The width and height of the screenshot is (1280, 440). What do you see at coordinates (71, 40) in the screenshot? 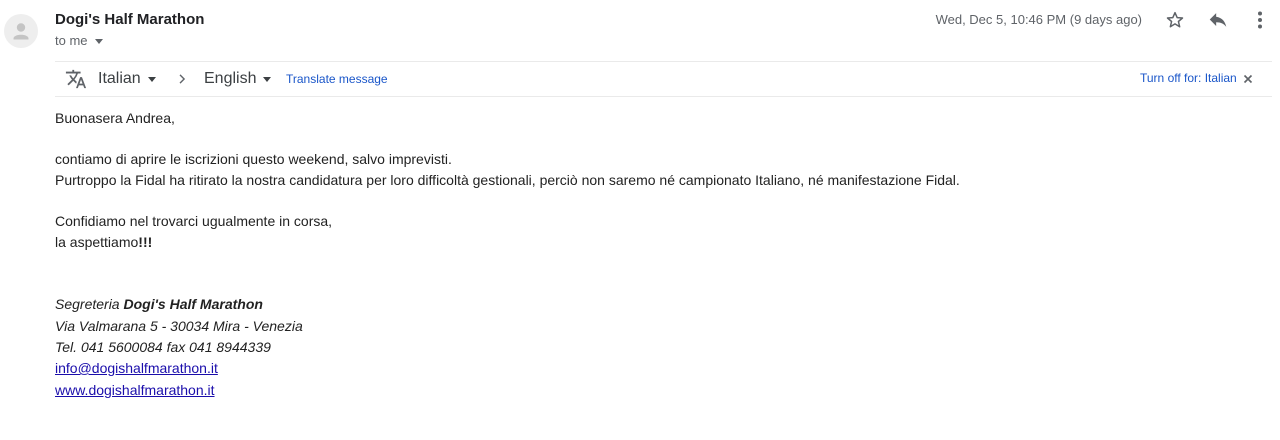
I see `recipient-label: to me` at bounding box center [71, 40].